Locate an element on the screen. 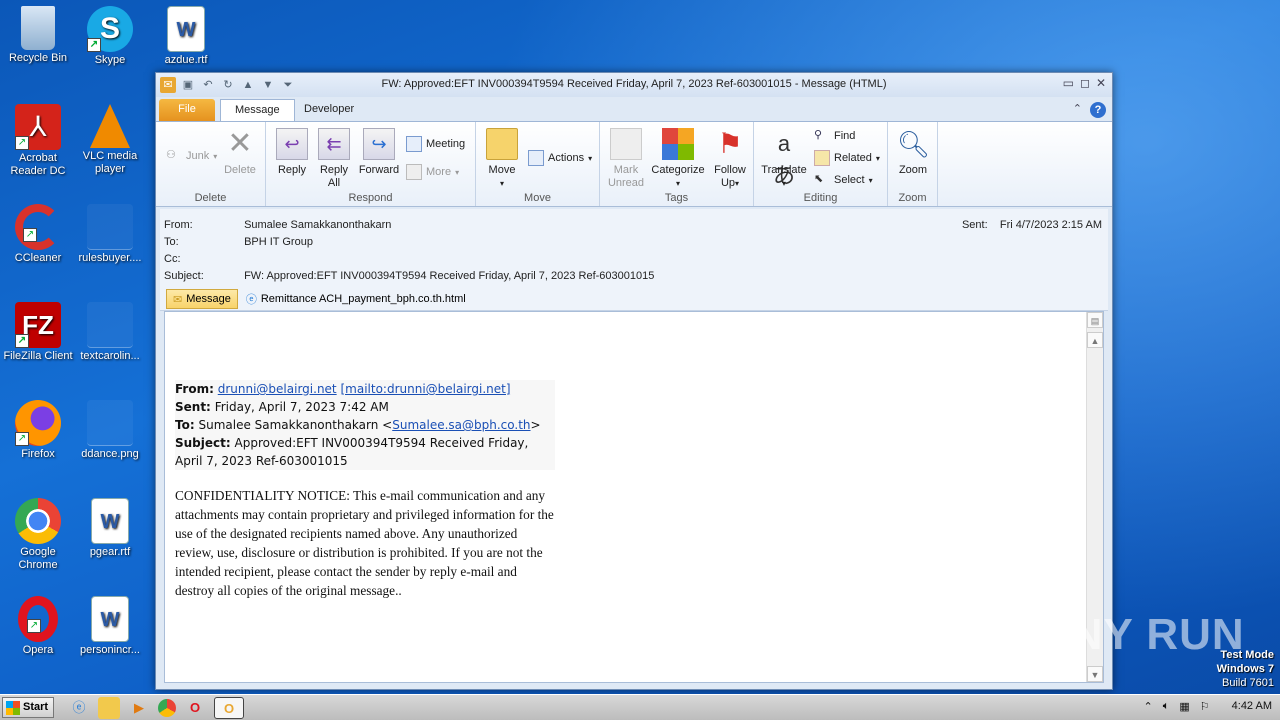  from-value: Sumalee Samakkanonthakarn is located at coordinates (317, 225).